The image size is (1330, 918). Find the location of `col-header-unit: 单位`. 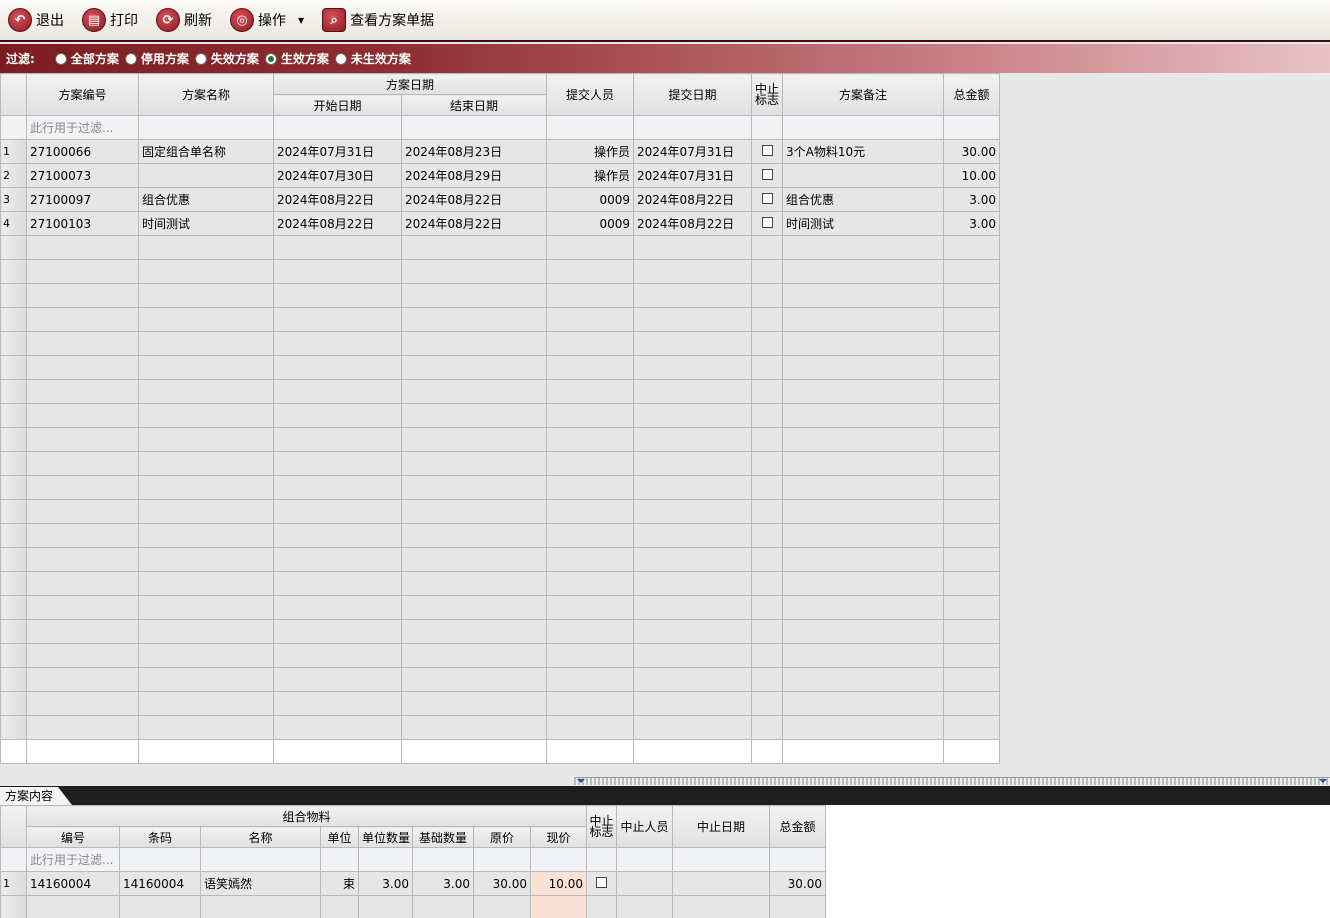

col-header-unit: 单位 is located at coordinates (339, 837).